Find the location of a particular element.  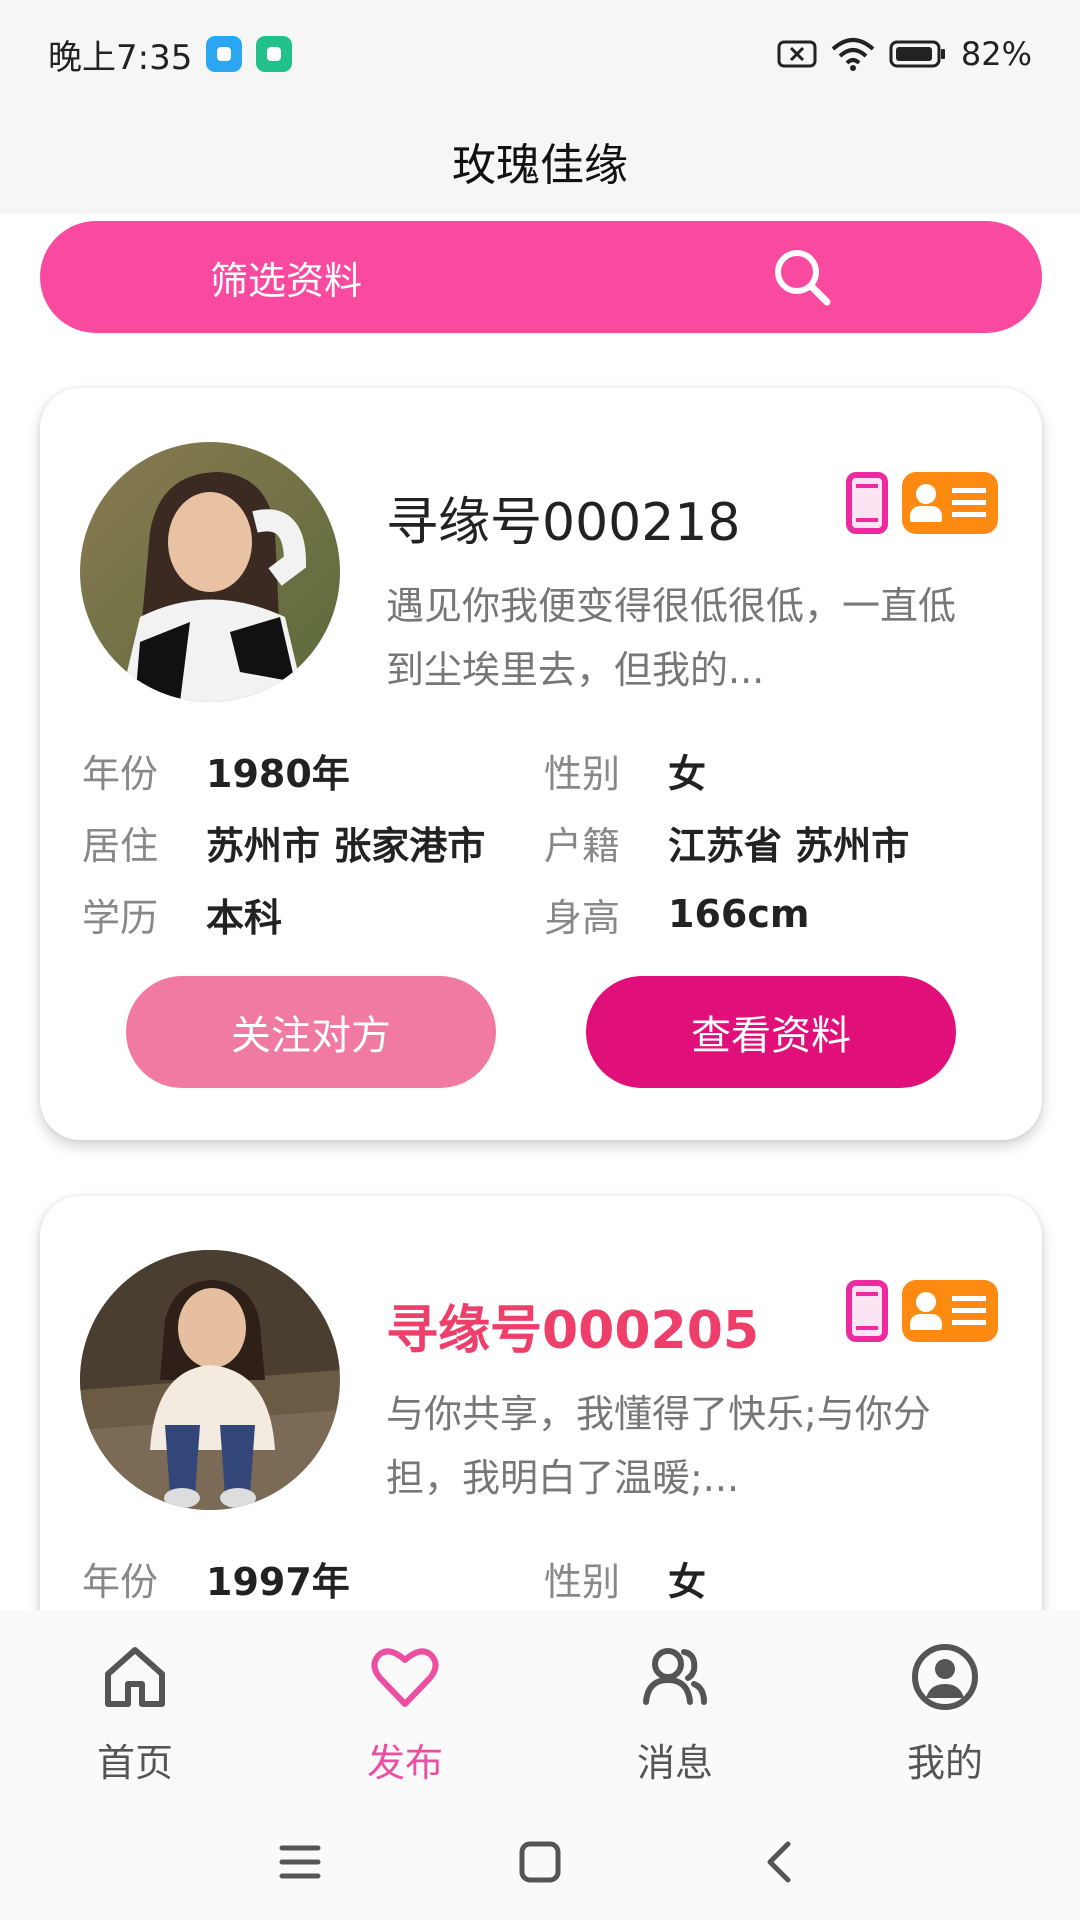

info-item: 年份 1980年 is located at coordinates (313, 770).